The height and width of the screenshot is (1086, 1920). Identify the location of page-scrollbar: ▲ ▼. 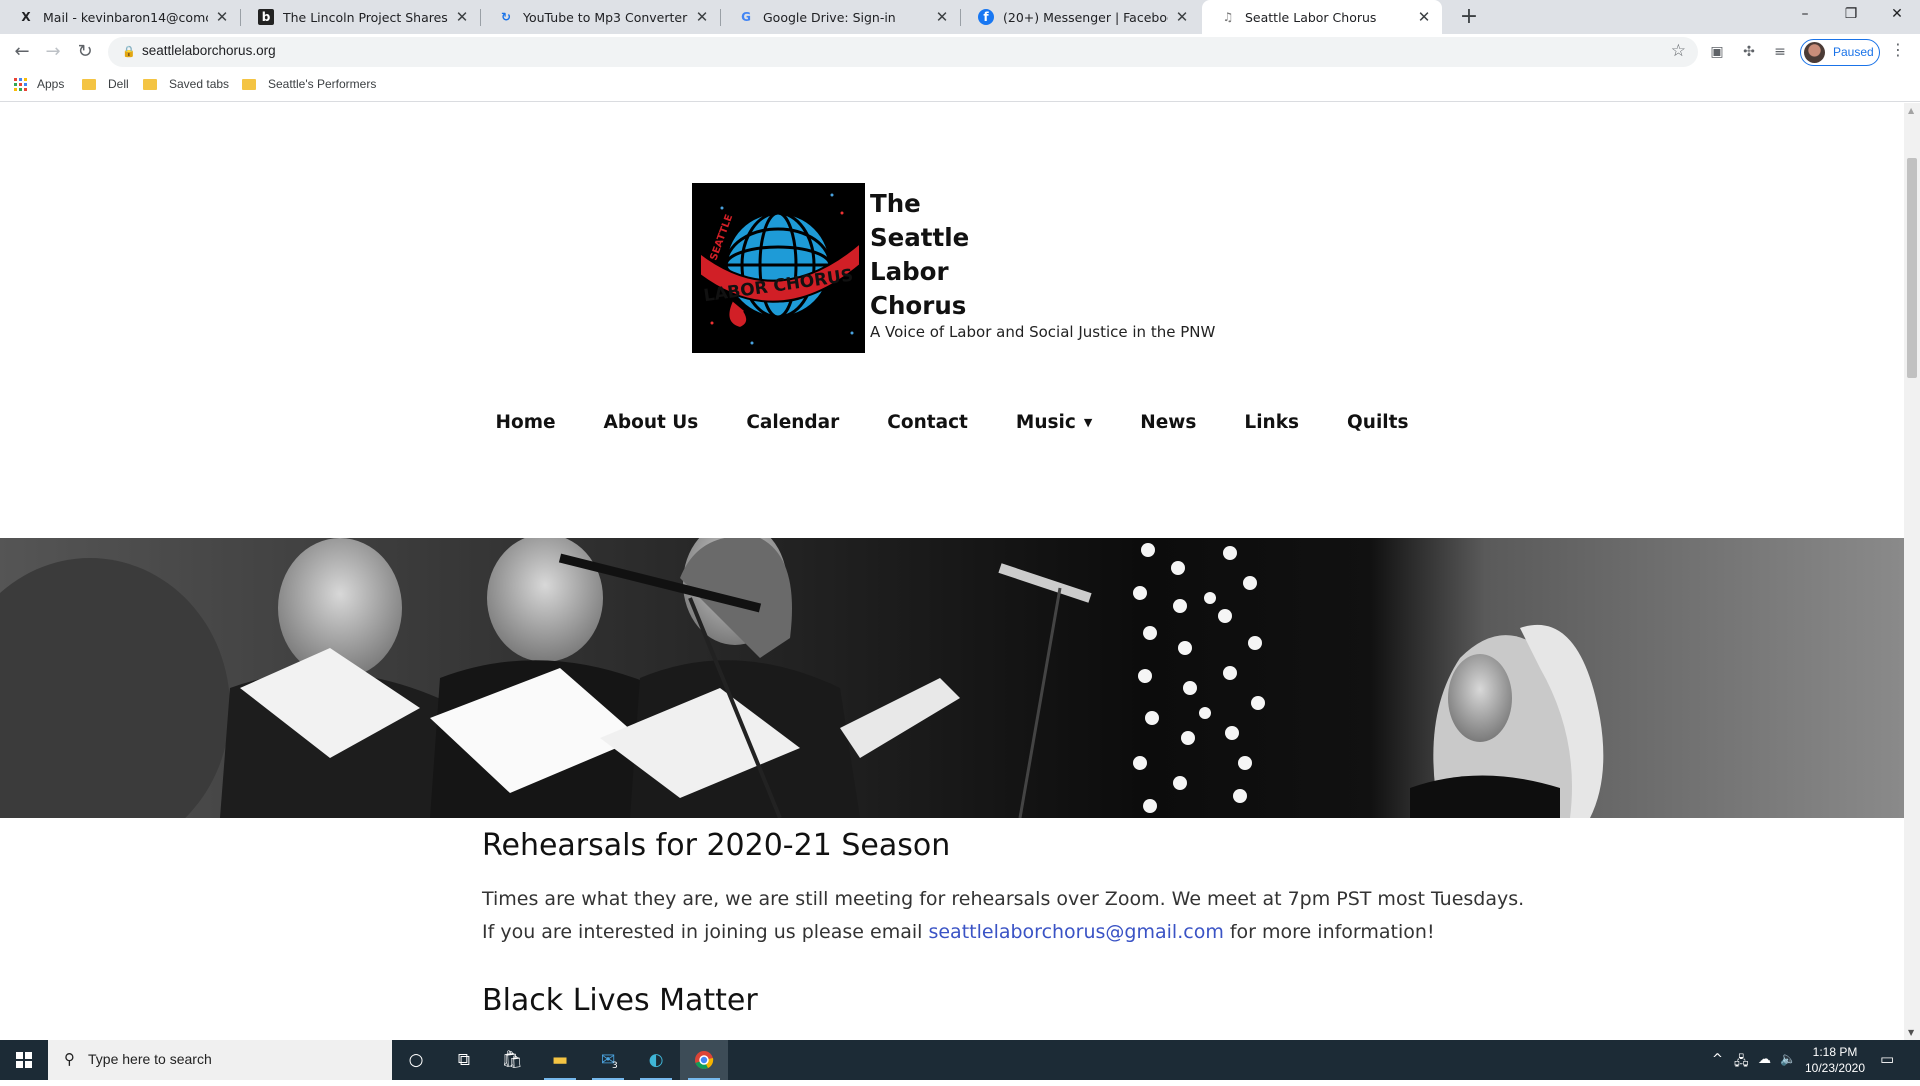
(1912, 571).